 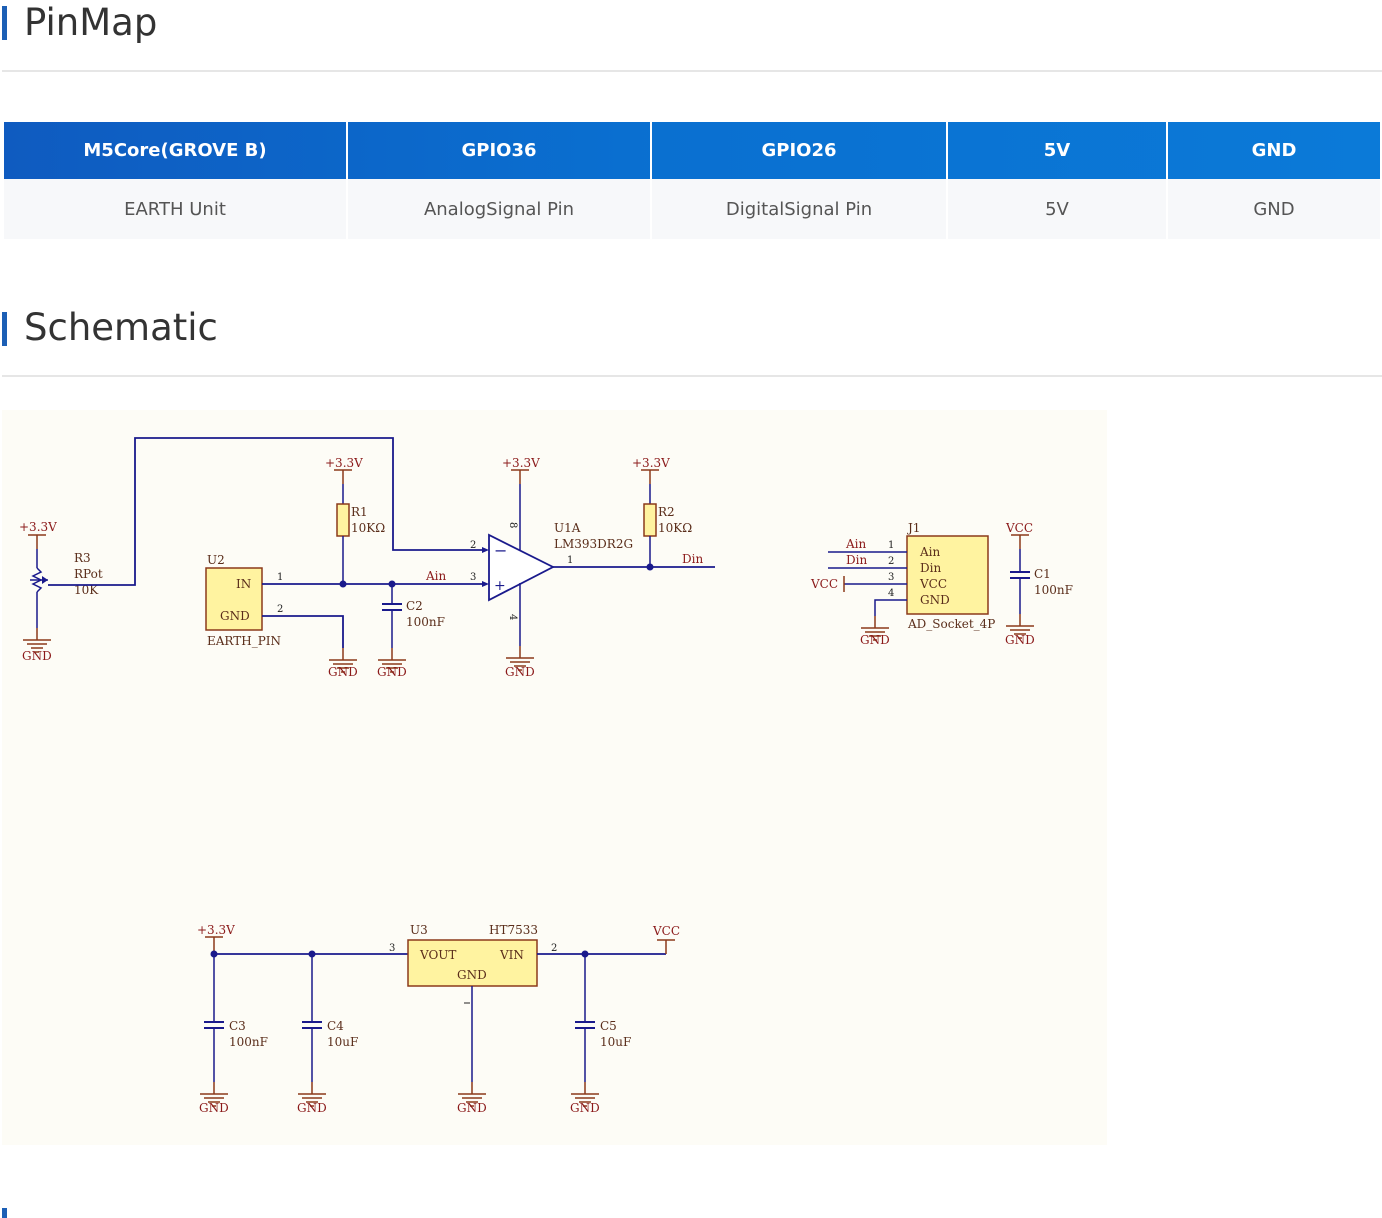 I want to click on c1-value: 100nF, so click(x=1053, y=590).